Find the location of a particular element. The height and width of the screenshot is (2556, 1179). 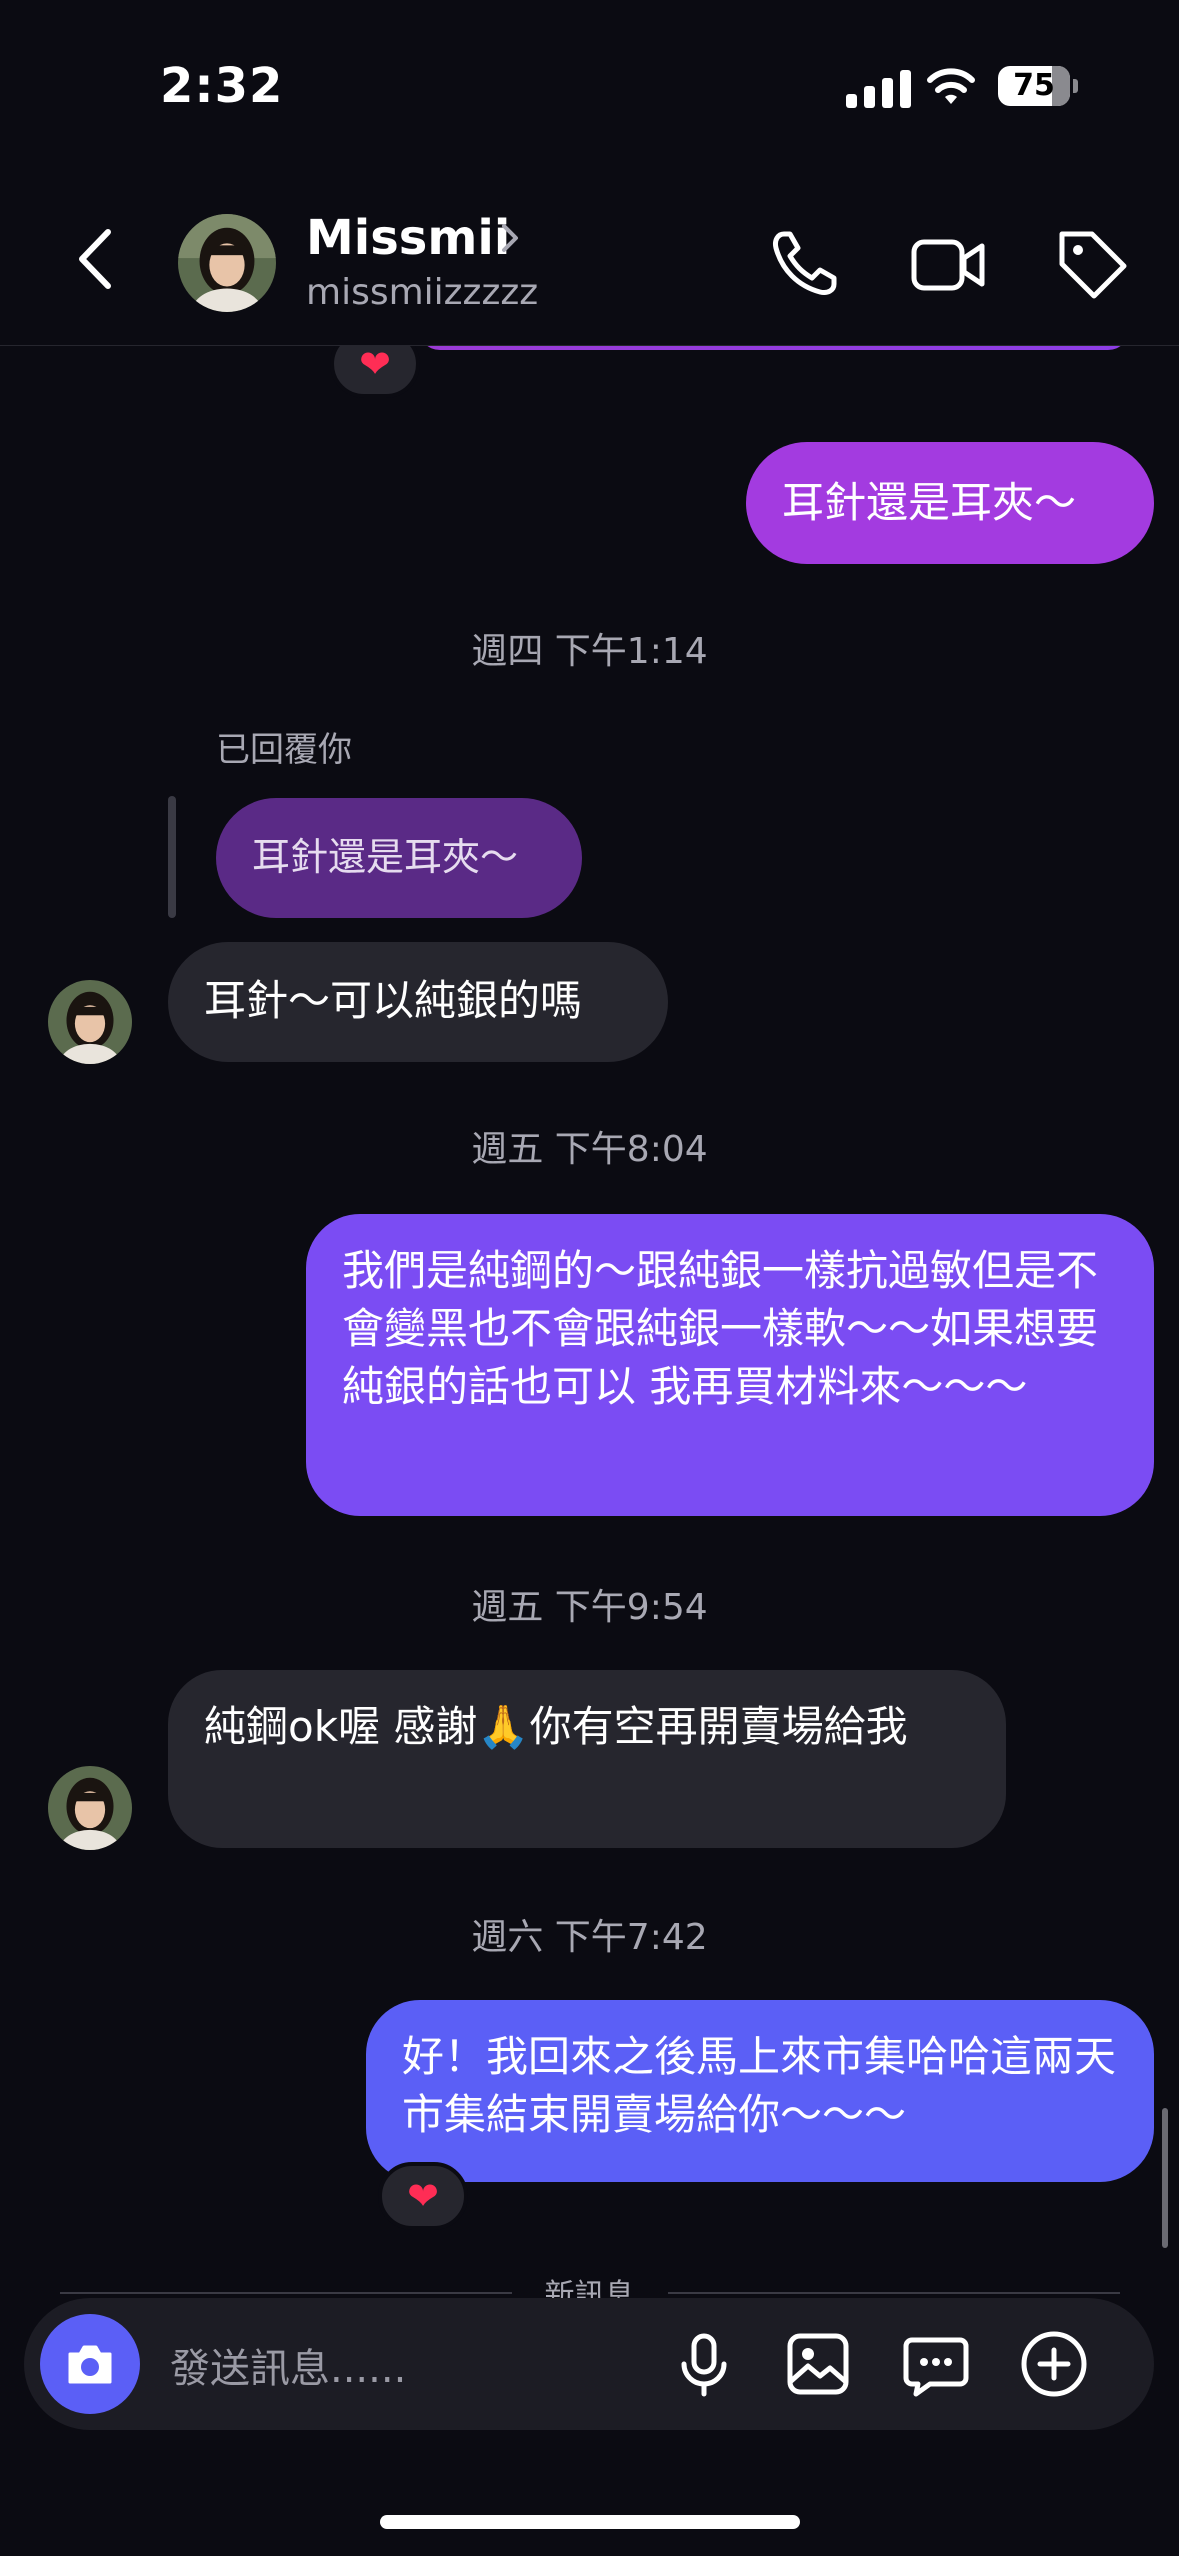

camera-icon is located at coordinates (90, 2364).